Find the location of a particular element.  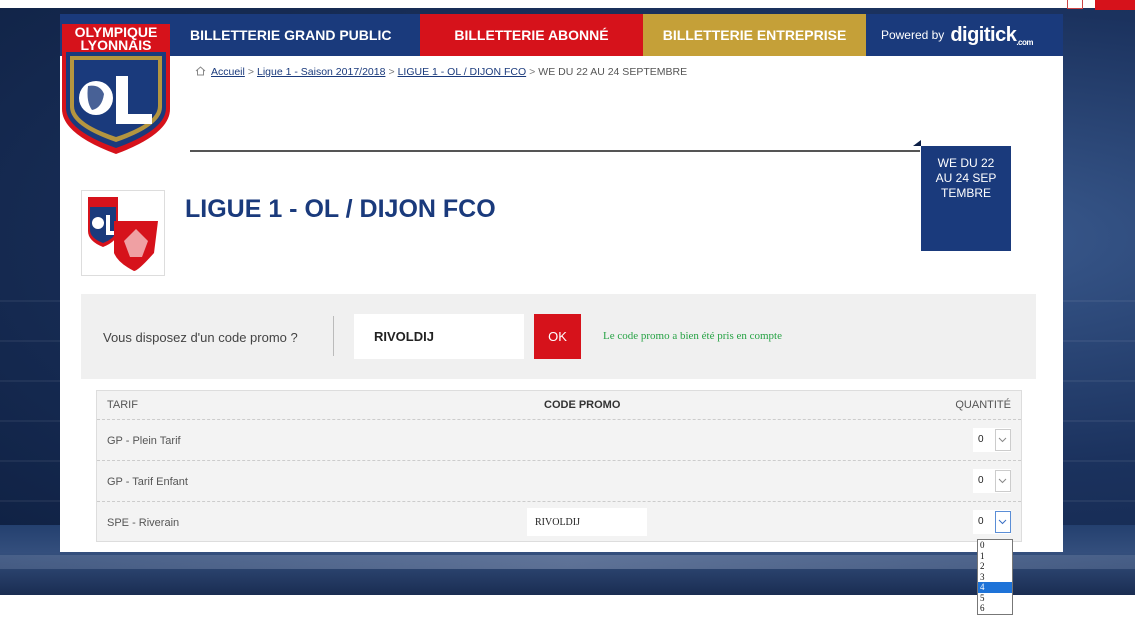

dropdown-option: 2 is located at coordinates (995, 566).